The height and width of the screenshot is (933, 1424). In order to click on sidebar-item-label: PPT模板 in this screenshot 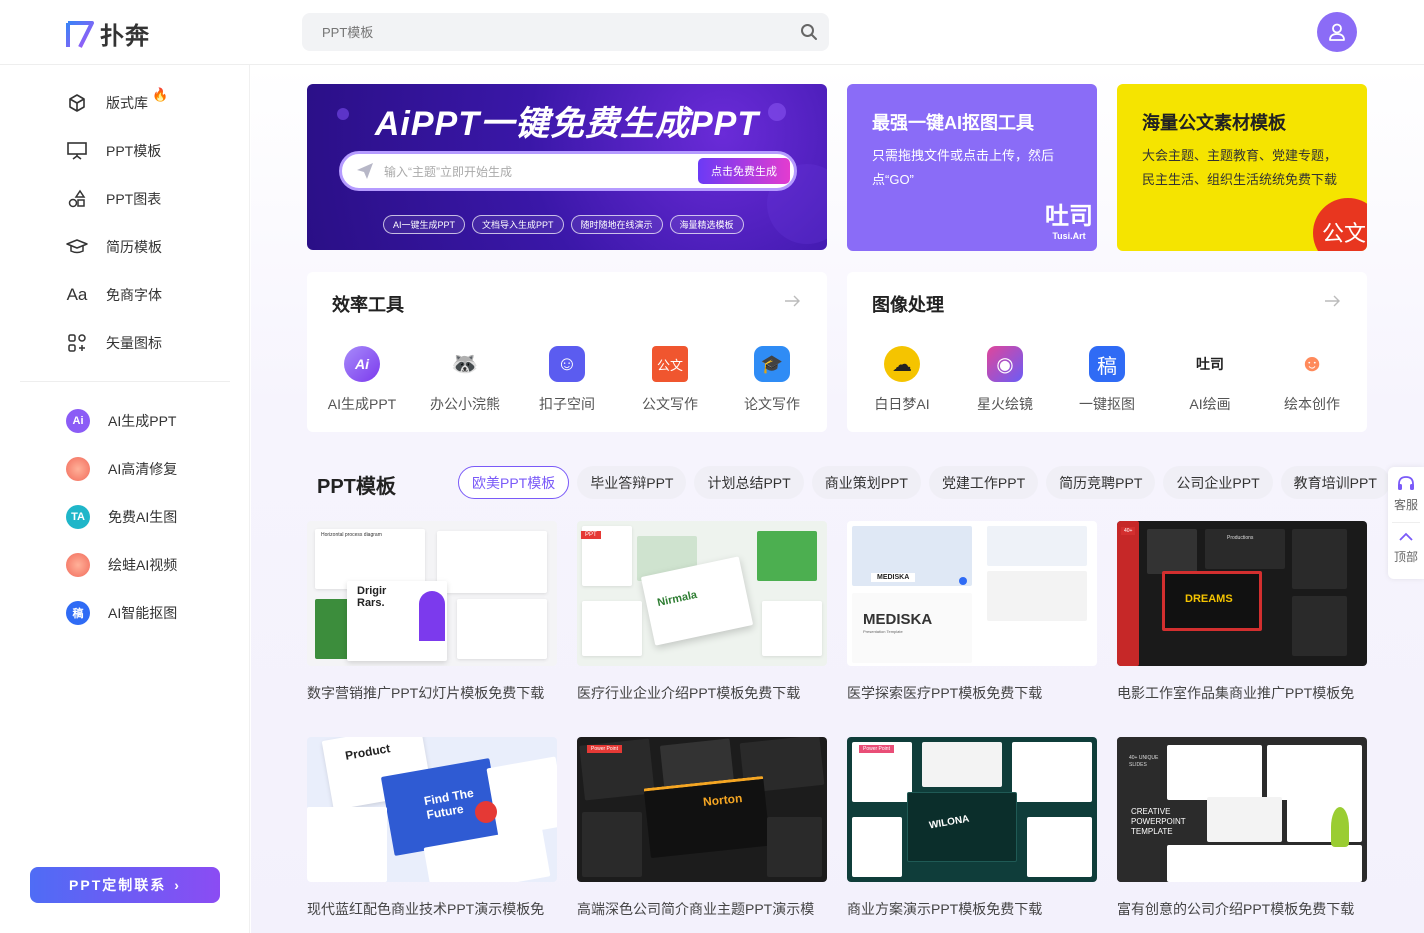, I will do `click(134, 151)`.